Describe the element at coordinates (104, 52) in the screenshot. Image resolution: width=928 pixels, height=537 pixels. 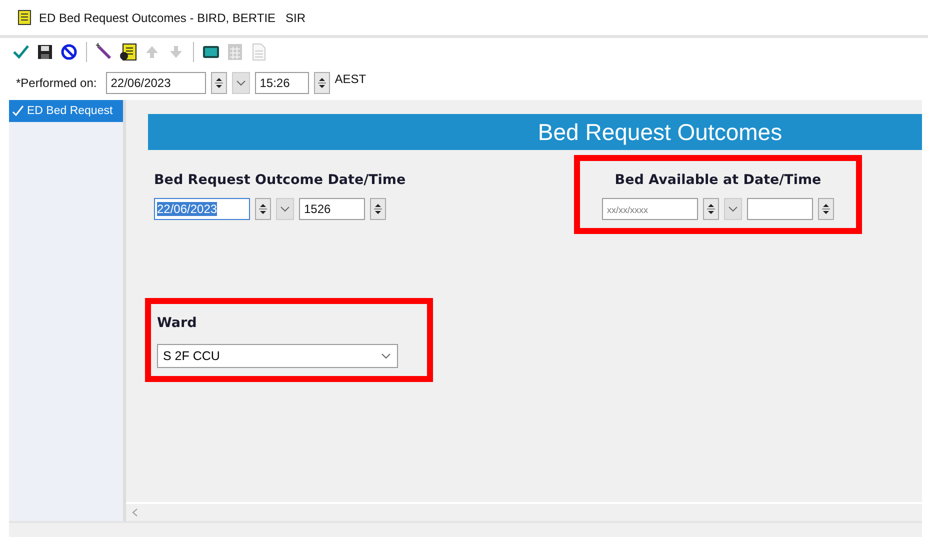
I see `wand-icon` at that location.